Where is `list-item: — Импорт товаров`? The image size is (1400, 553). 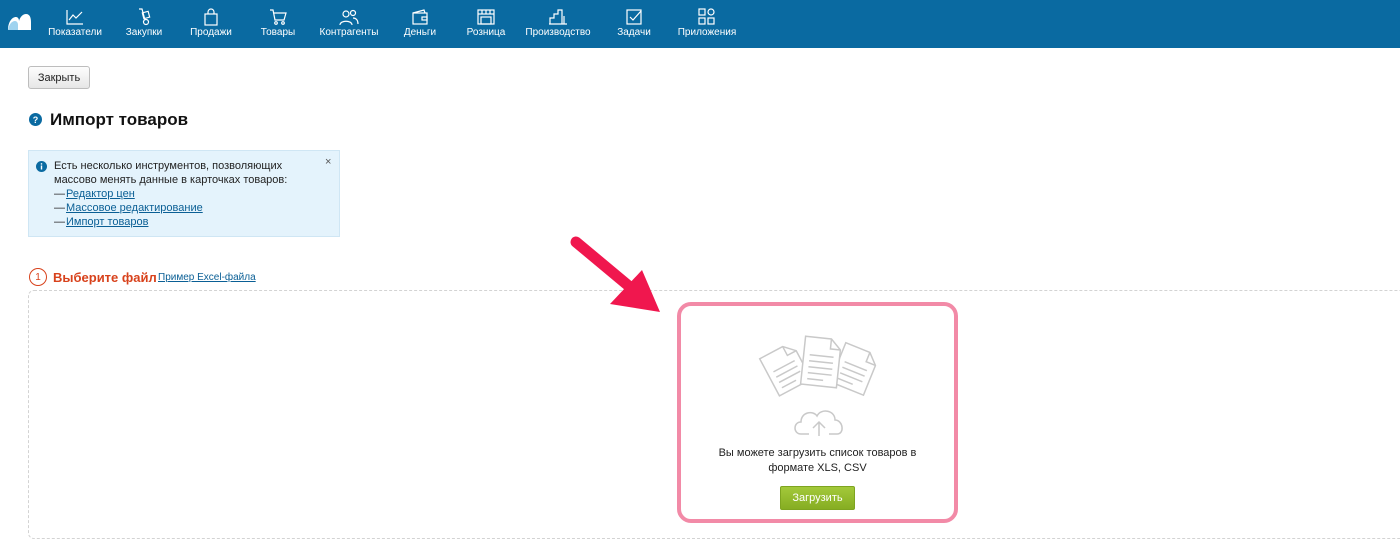 list-item: — Импорт товаров is located at coordinates (128, 222).